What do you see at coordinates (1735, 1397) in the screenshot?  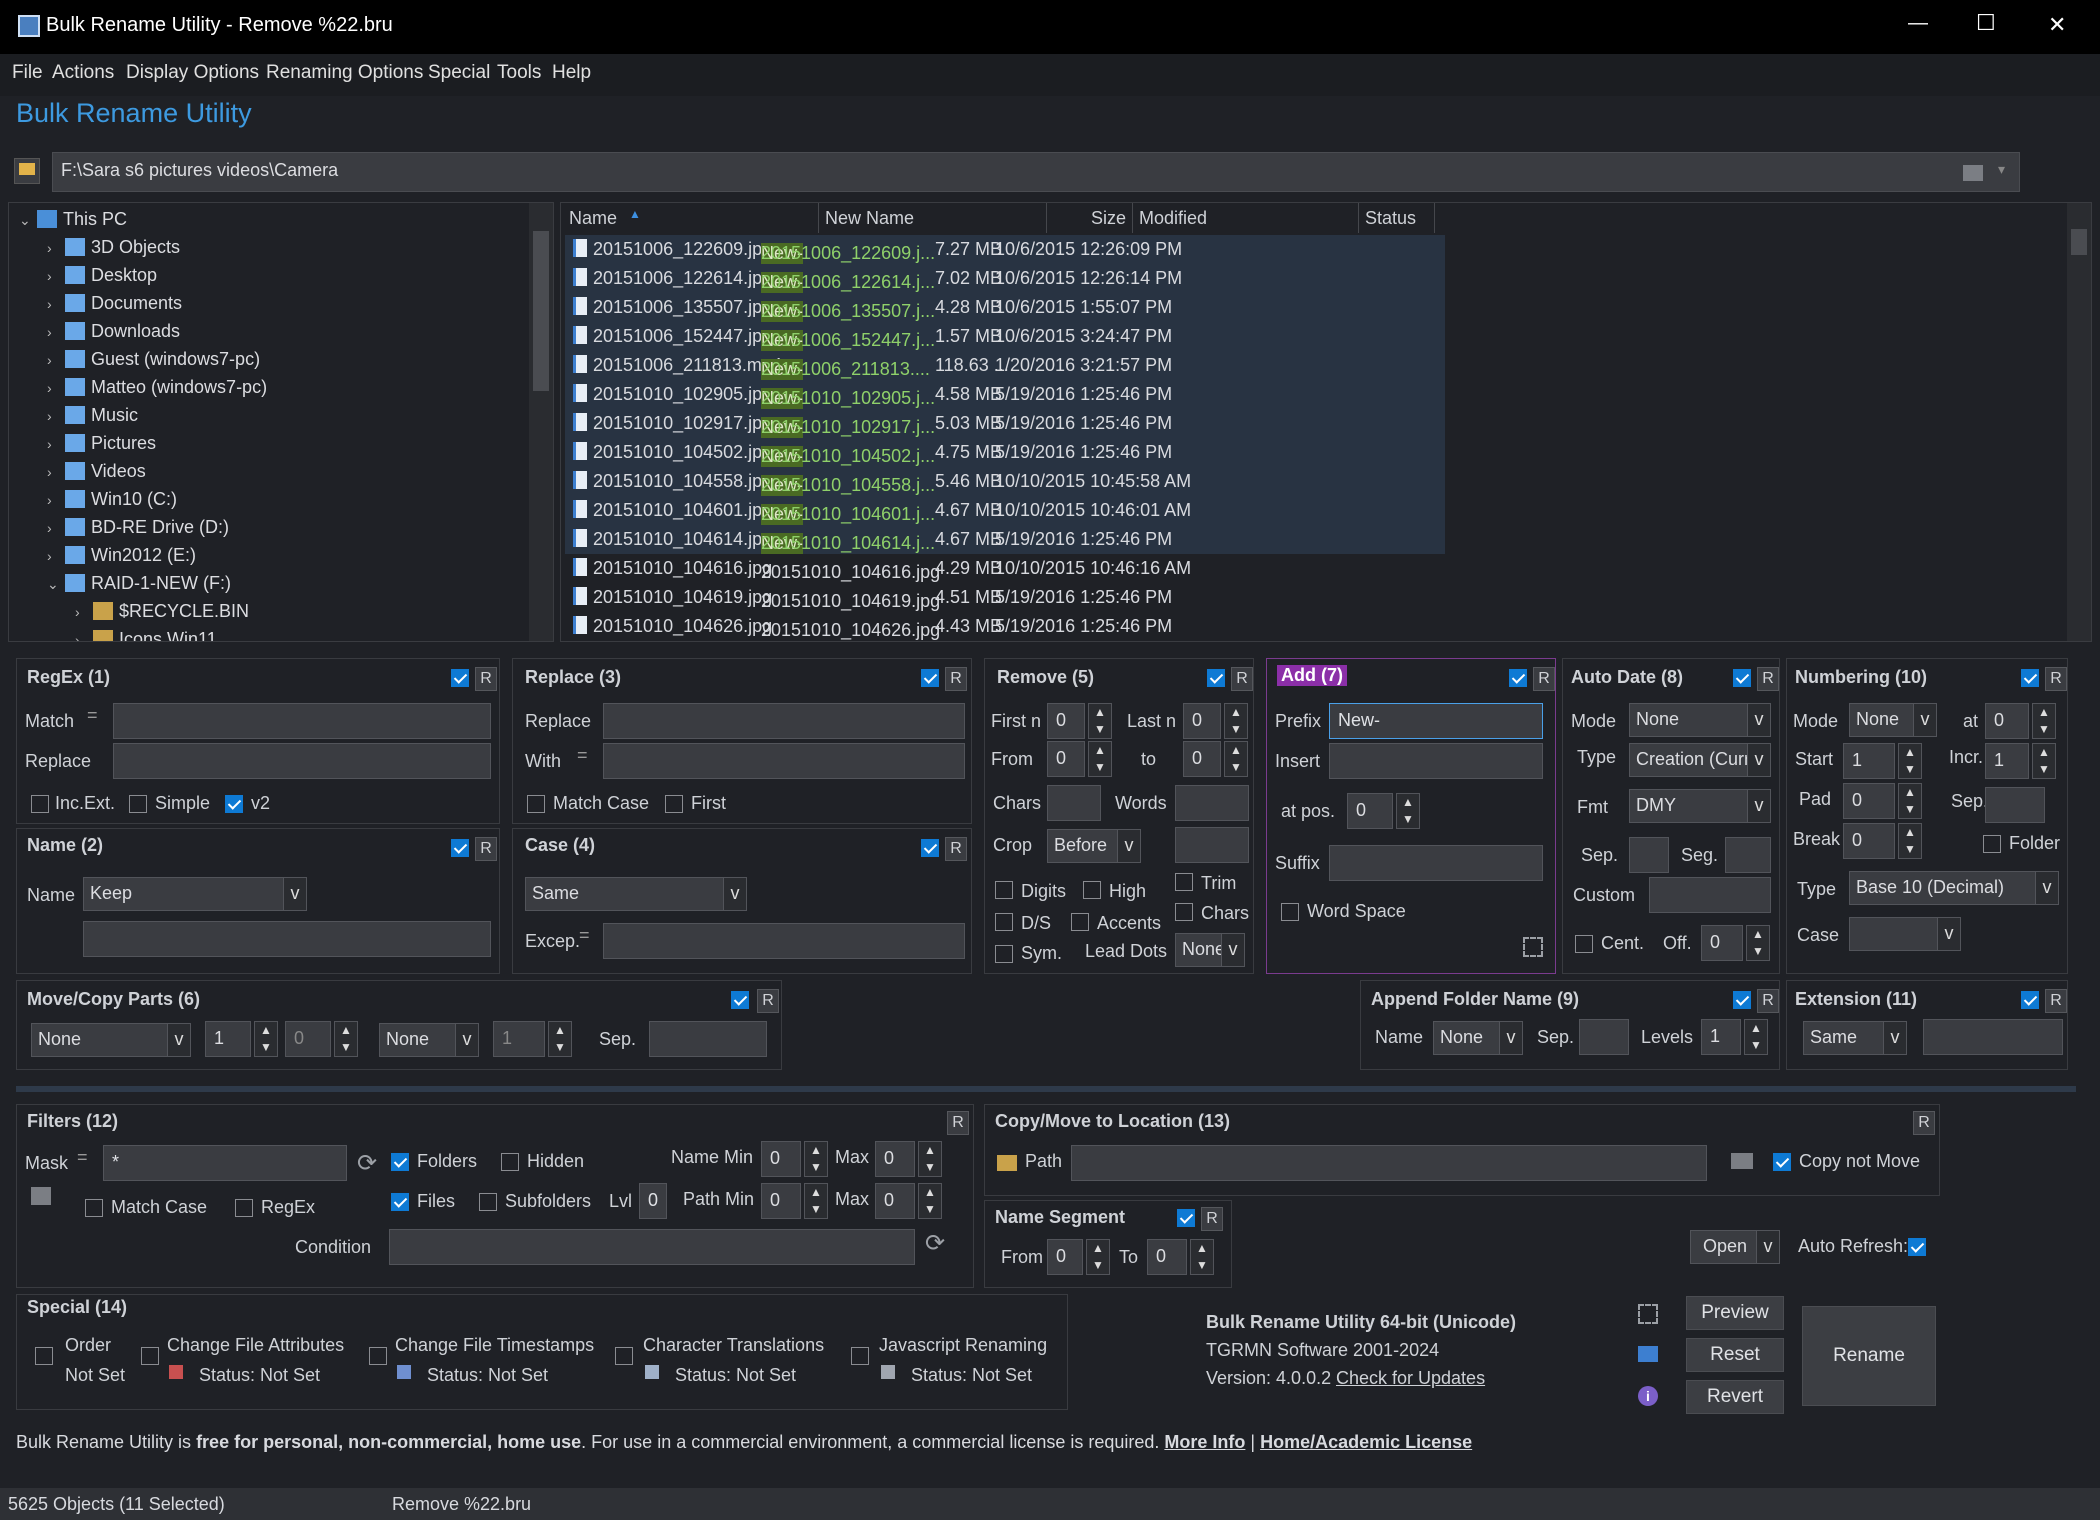 I see `revert-button: Revert` at bounding box center [1735, 1397].